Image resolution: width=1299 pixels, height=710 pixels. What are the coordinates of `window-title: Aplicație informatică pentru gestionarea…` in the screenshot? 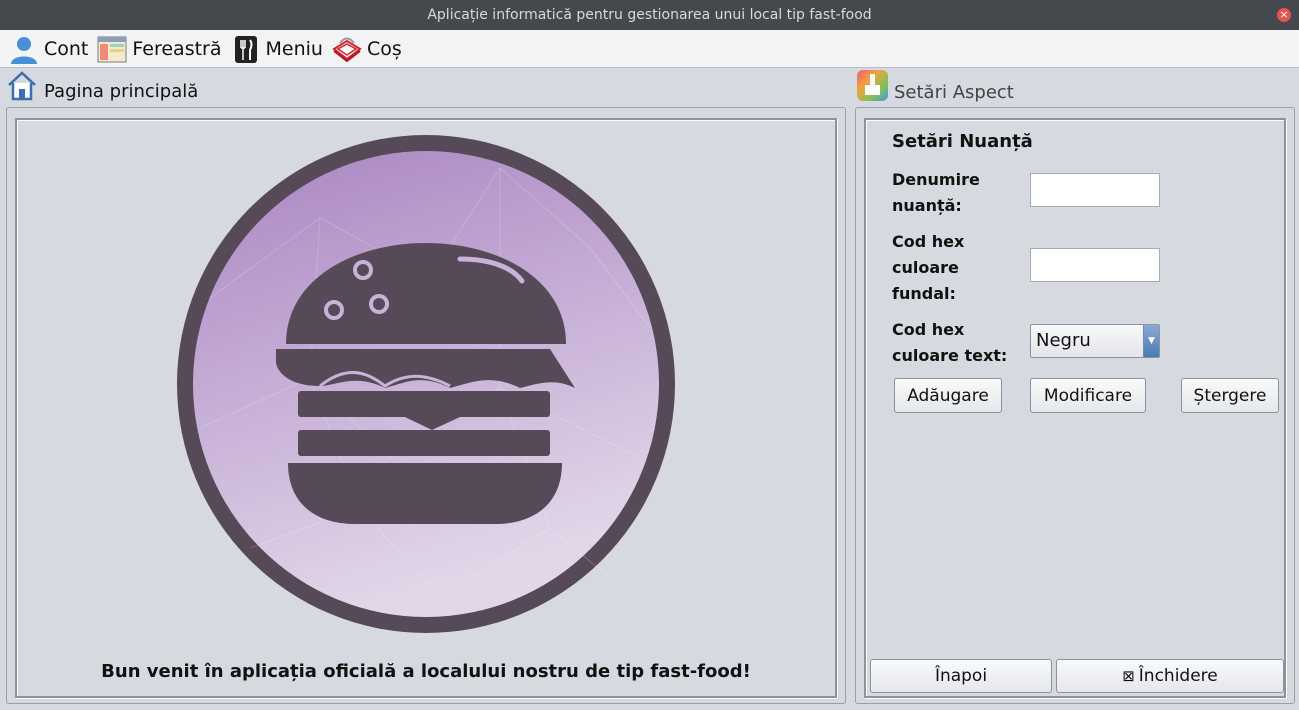 It's located at (649, 15).